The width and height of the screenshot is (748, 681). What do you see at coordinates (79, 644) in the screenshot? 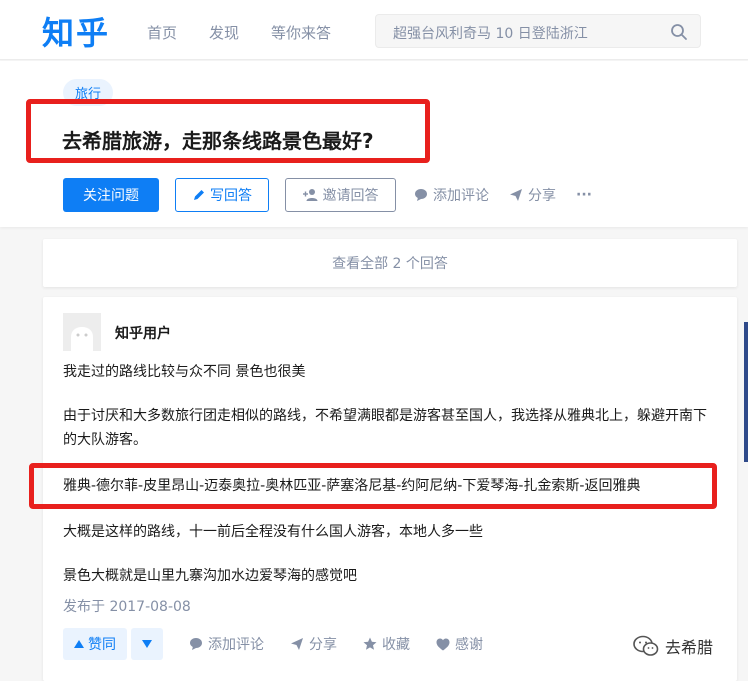
I see `triangle-up-icon` at bounding box center [79, 644].